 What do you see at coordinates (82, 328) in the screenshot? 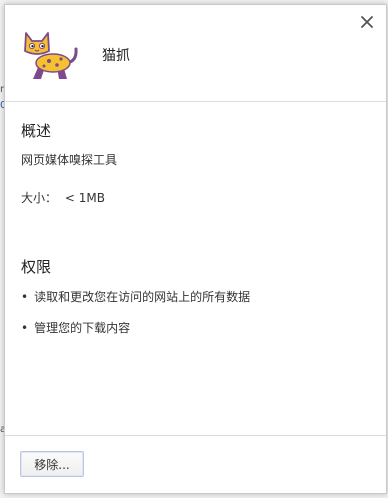
I see `permission-text: 管理您的下载内容` at bounding box center [82, 328].